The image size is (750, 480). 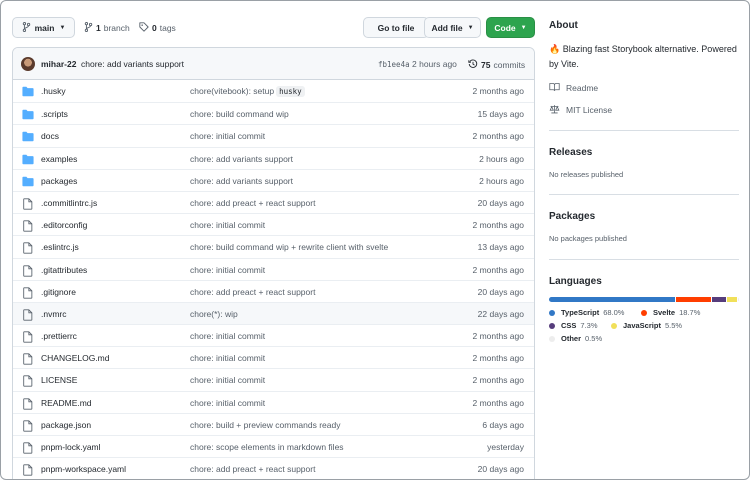 I want to click on commit-message-link: chore(*): wip, so click(x=214, y=314).